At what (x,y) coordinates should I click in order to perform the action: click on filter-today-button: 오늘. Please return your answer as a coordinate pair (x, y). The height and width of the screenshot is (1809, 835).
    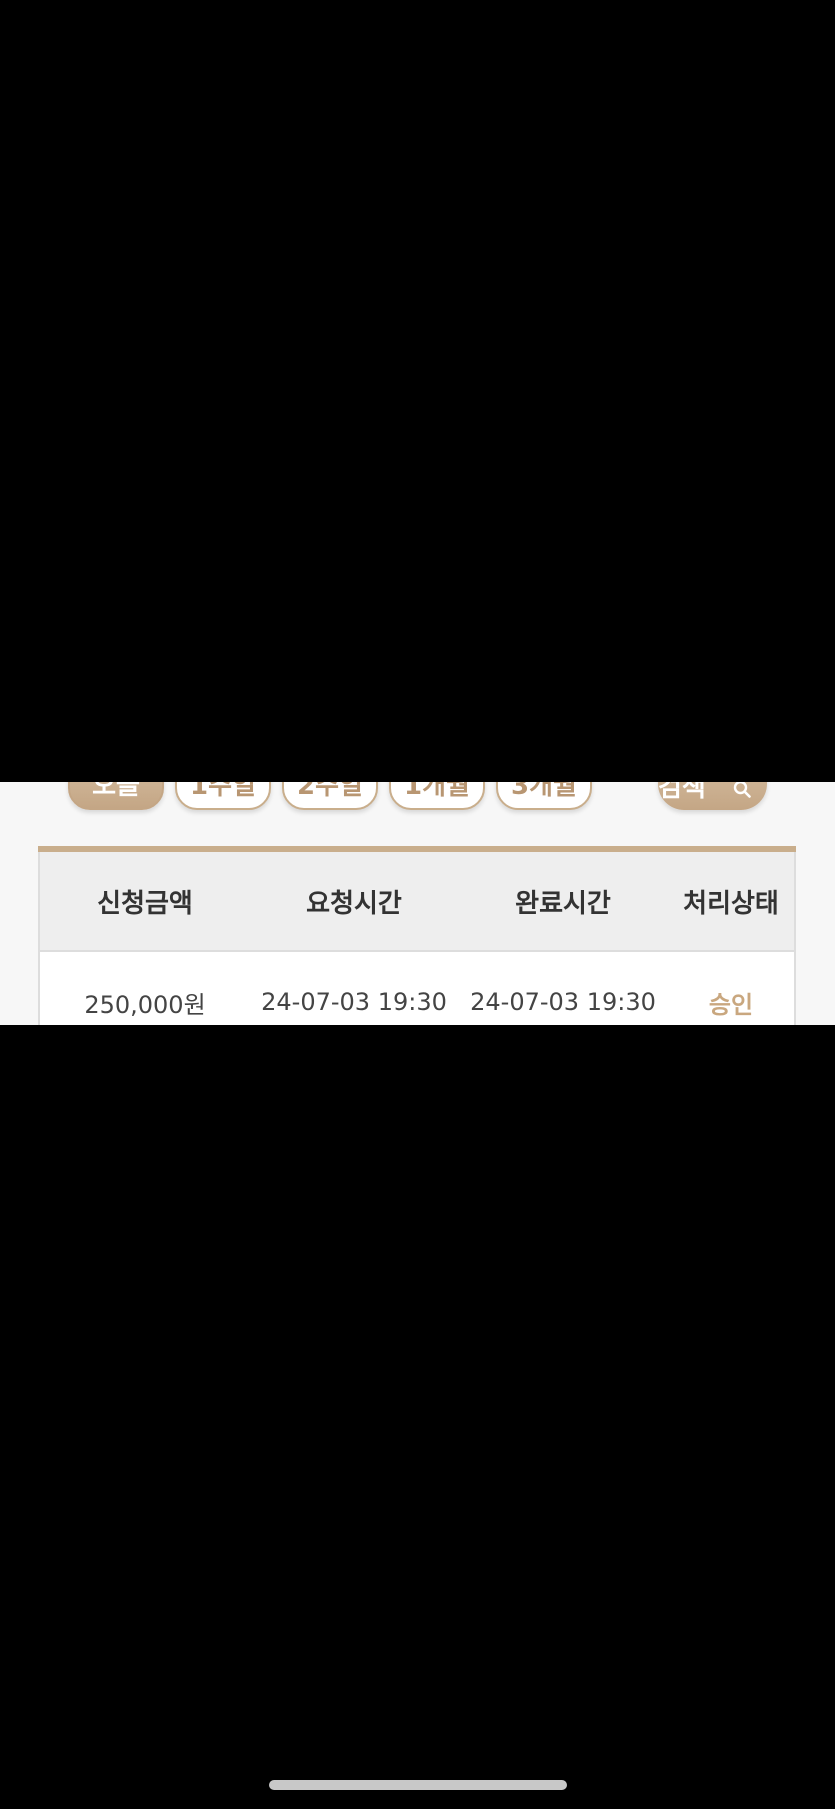
    Looking at the image, I should click on (116, 796).